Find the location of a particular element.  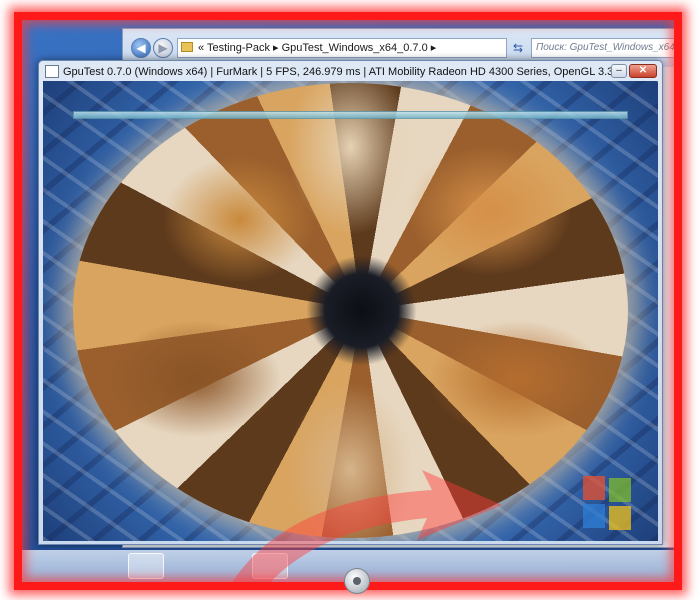

knob-dot is located at coordinates (357, 581).